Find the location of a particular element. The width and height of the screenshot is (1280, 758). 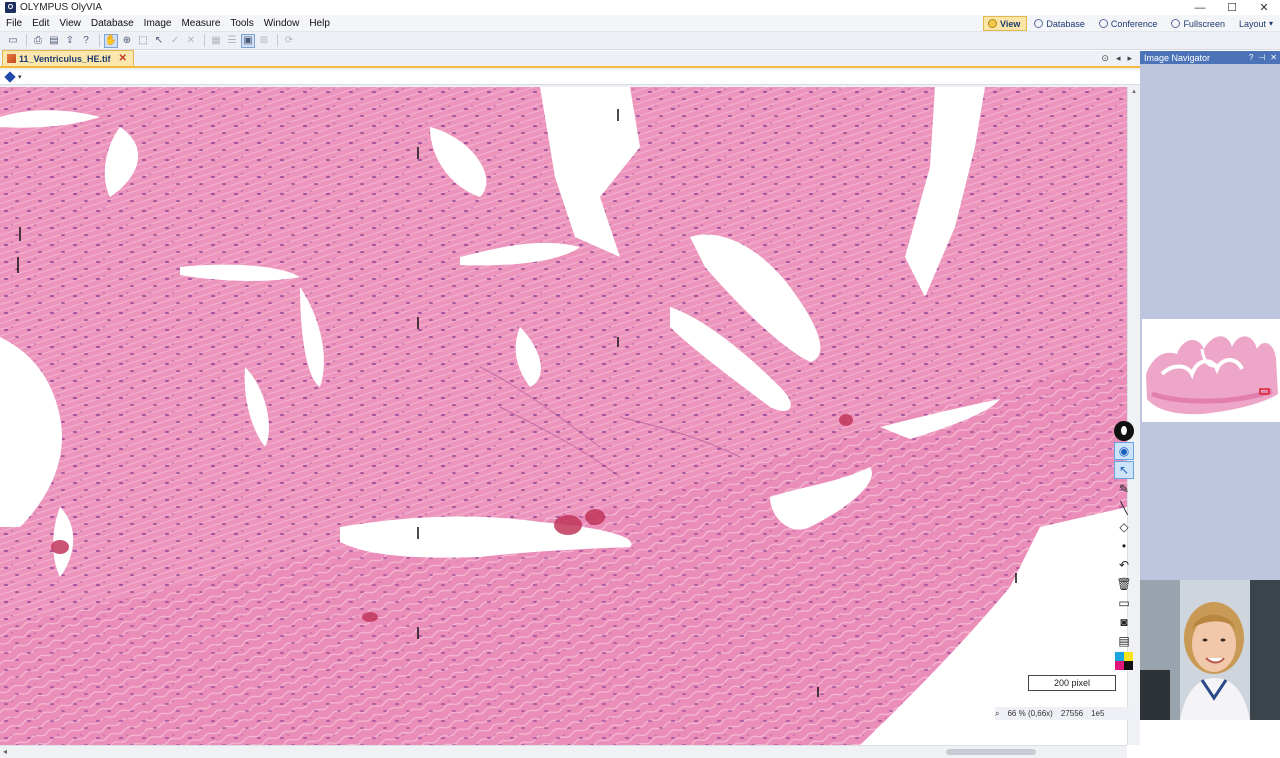

mode-view-label: View is located at coordinates (1010, 23).